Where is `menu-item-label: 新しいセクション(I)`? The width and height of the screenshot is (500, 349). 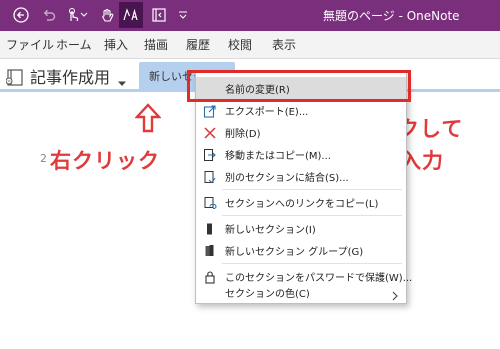 menu-item-label: 新しいセクション(I) is located at coordinates (270, 230).